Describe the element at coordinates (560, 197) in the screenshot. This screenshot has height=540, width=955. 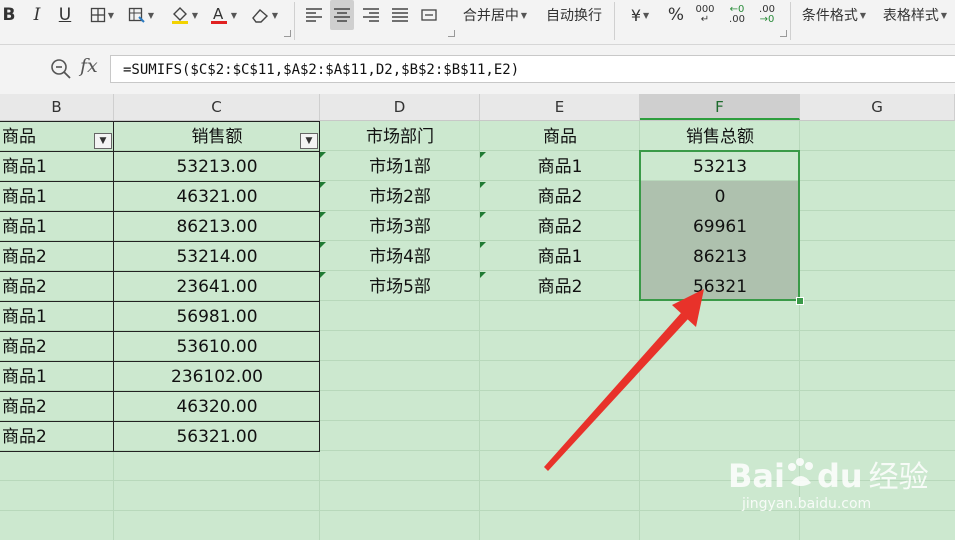
I see `cell-e3: 商品2` at that location.